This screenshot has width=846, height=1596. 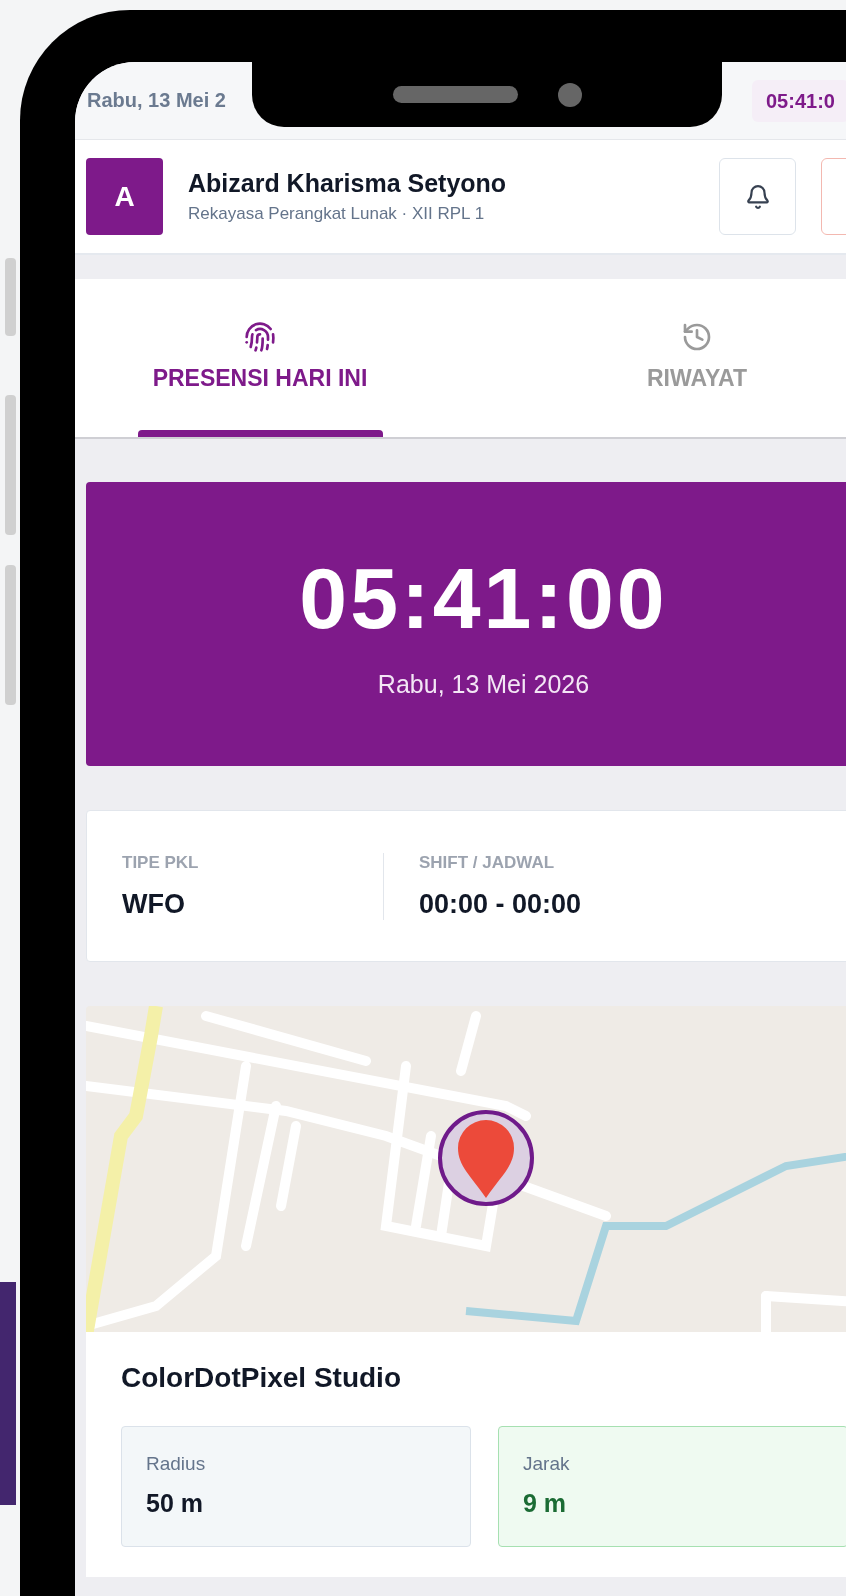 I want to click on avatar: A, so click(x=124, y=196).